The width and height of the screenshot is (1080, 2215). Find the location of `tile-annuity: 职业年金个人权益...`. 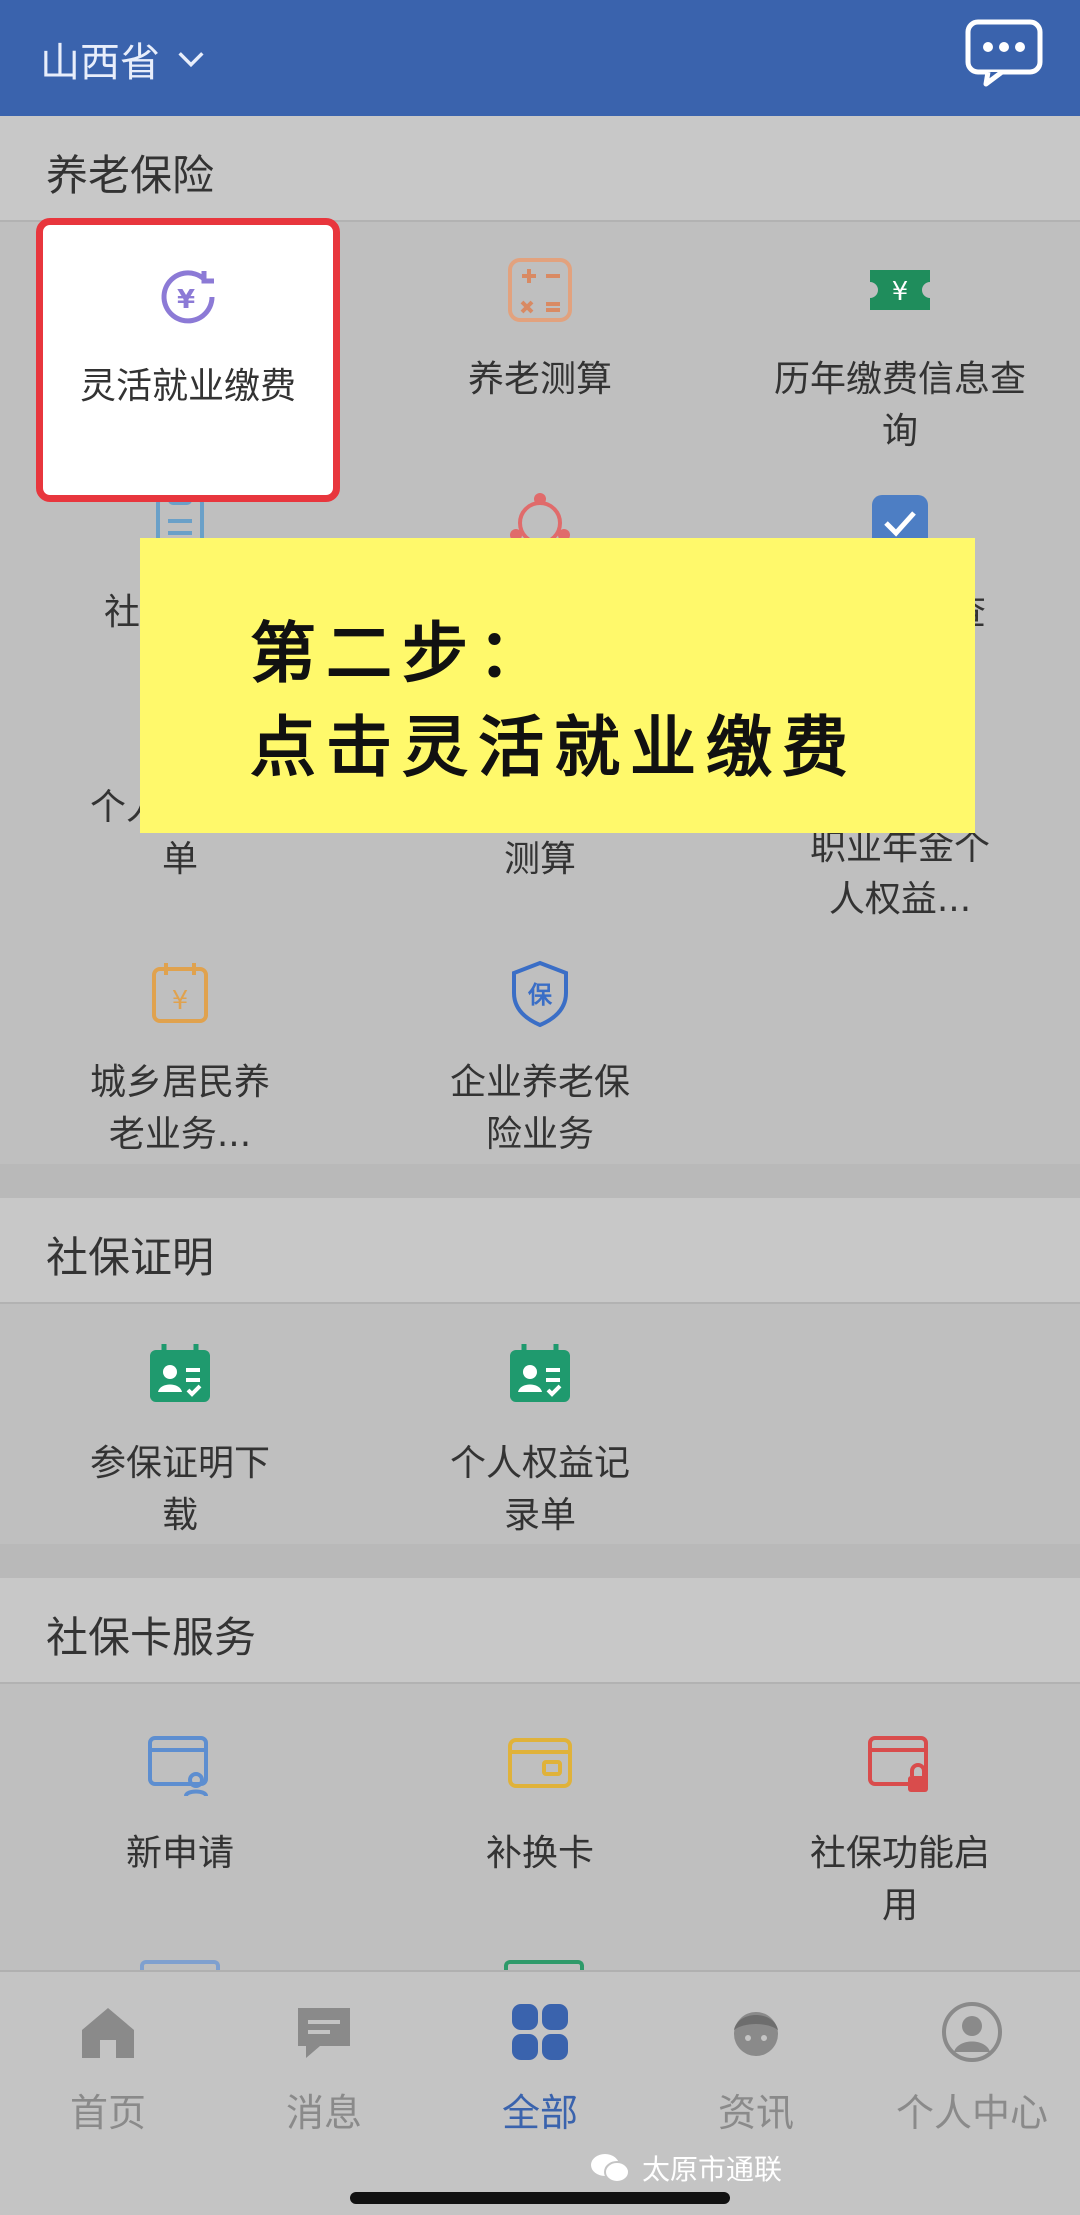

tile-annuity: 职业年金个人权益... is located at coordinates (900, 874).